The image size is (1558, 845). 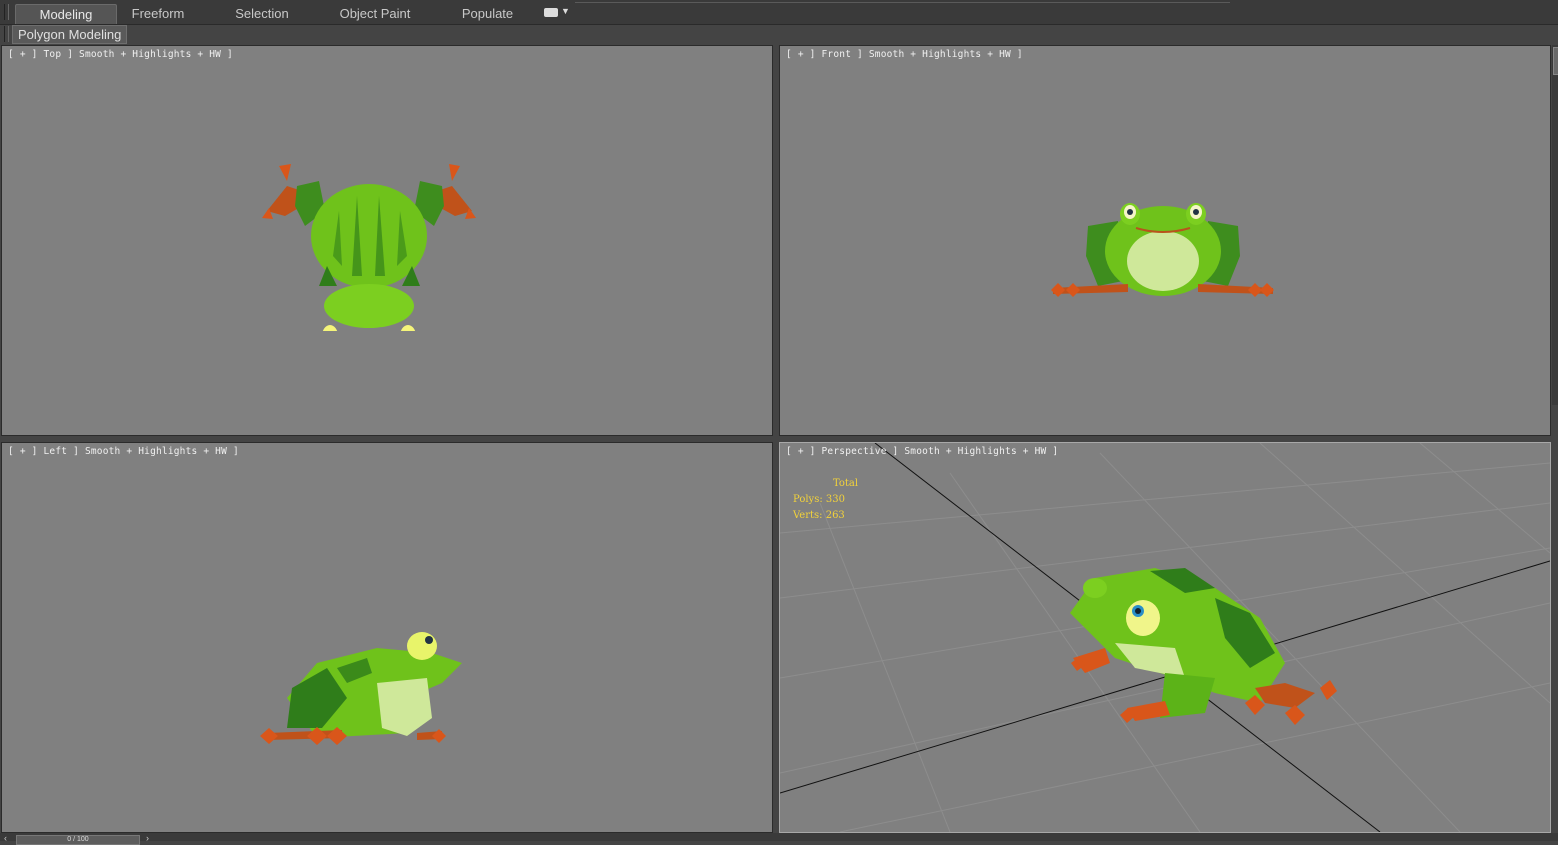 What do you see at coordinates (364, 688) in the screenshot?
I see `frog-model-left` at bounding box center [364, 688].